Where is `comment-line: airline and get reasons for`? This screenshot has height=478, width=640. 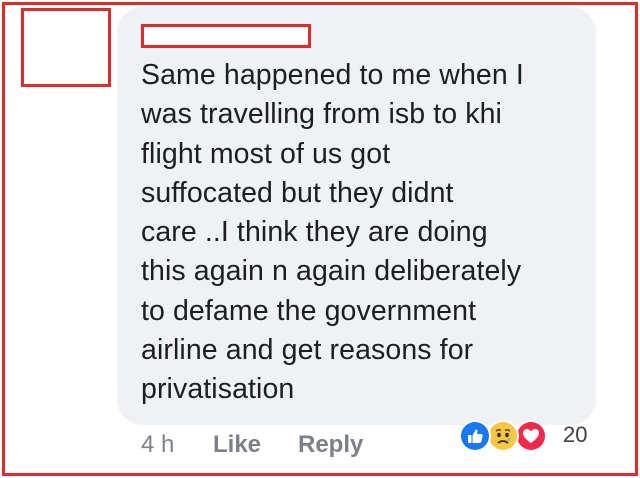
comment-line: airline and get reasons for is located at coordinates (307, 350).